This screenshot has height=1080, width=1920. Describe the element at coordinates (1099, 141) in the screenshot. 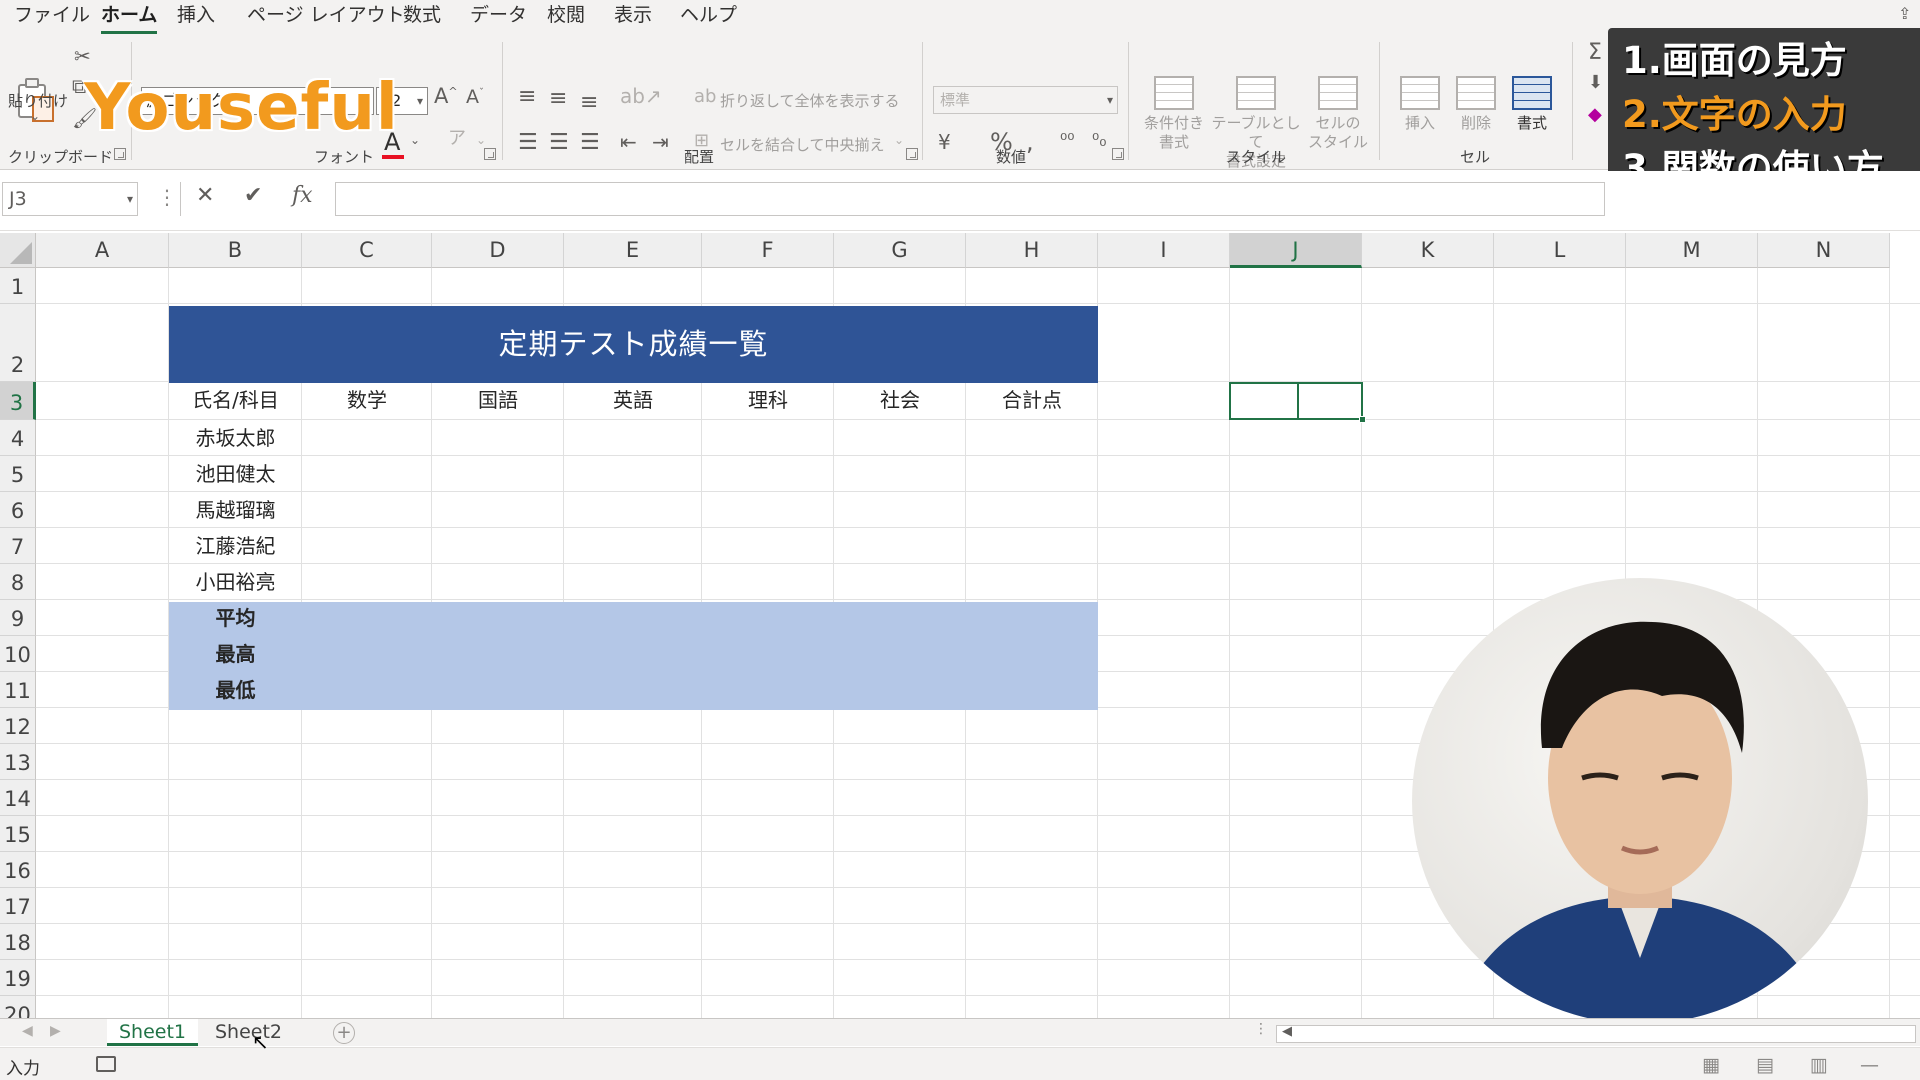

I see `decrease-decimal-icon: ⁰₀` at that location.